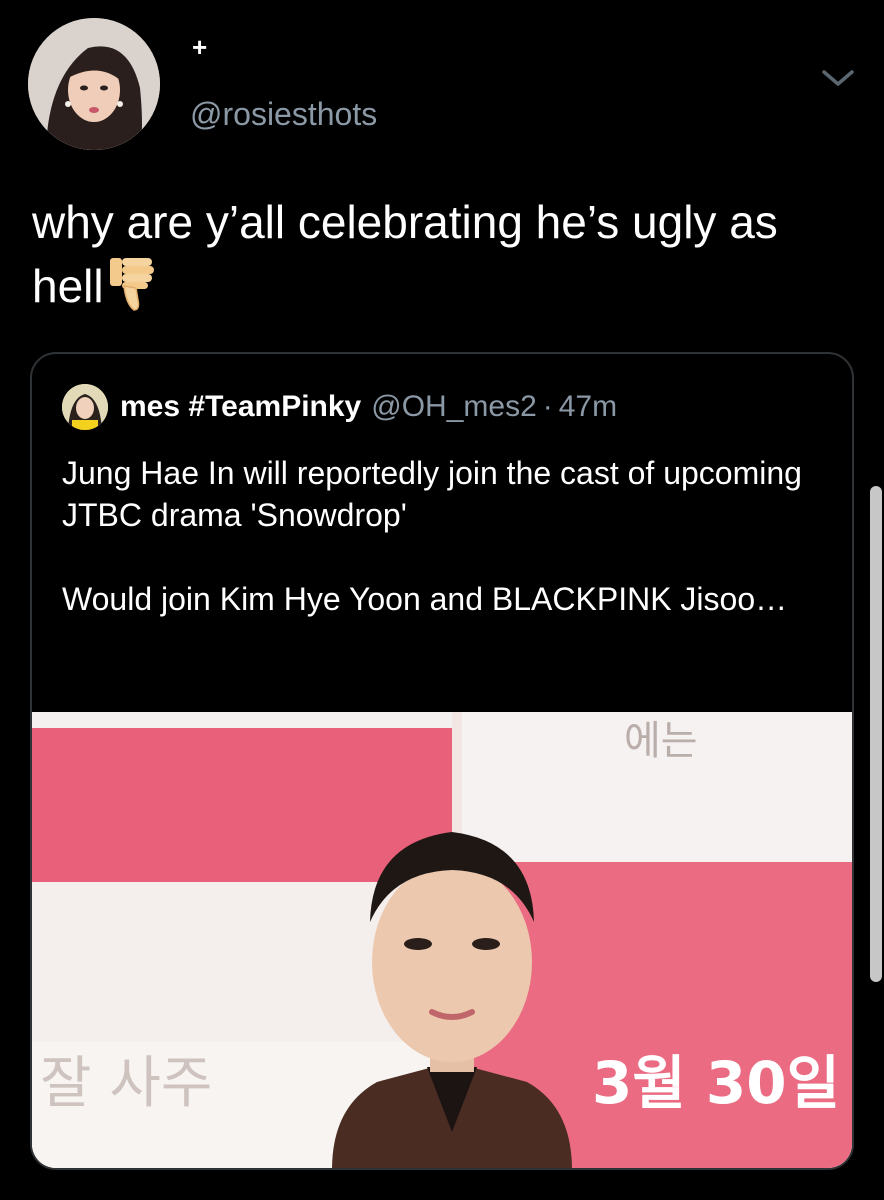 Image resolution: width=884 pixels, height=1200 pixels. What do you see at coordinates (876, 734) in the screenshot?
I see `scrollbar-thumb` at bounding box center [876, 734].